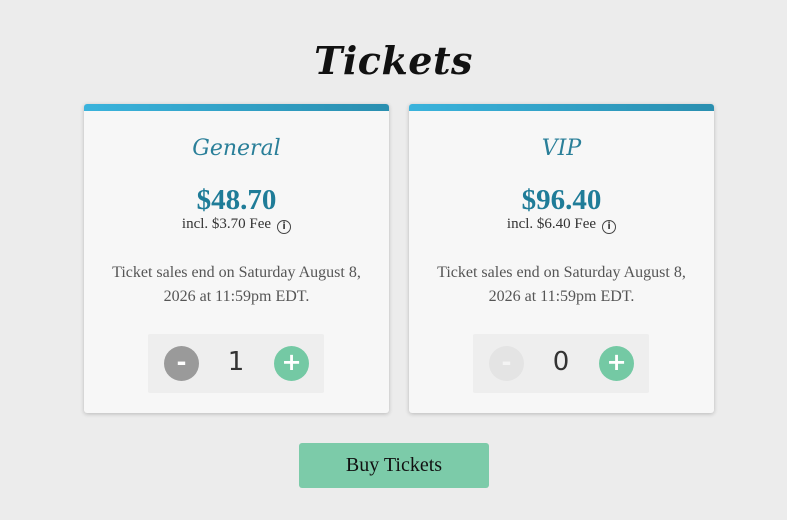  Describe the element at coordinates (226, 224) in the screenshot. I see `ticket-fee-text: incl. $3.70 Fee` at that location.